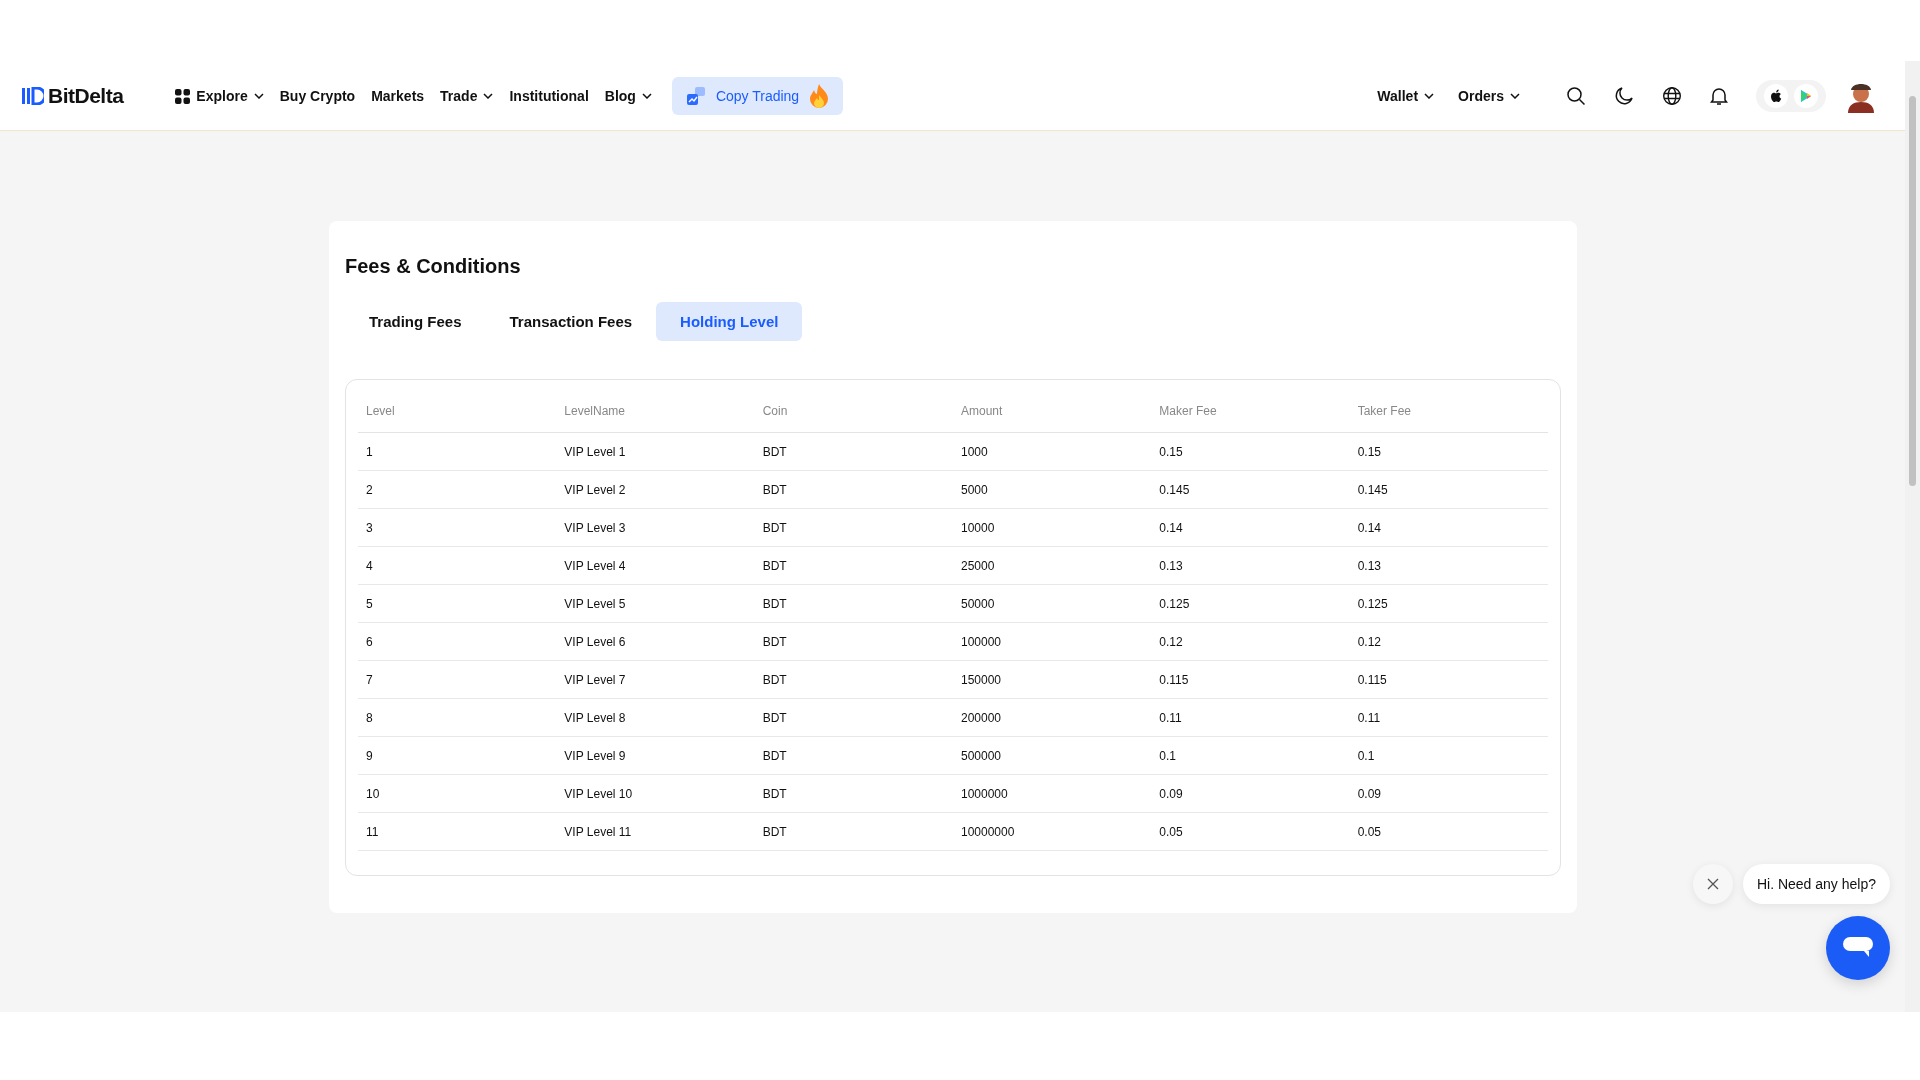 This screenshot has width=1920, height=1080. What do you see at coordinates (369, 603) in the screenshot?
I see `table-cell: 5` at bounding box center [369, 603].